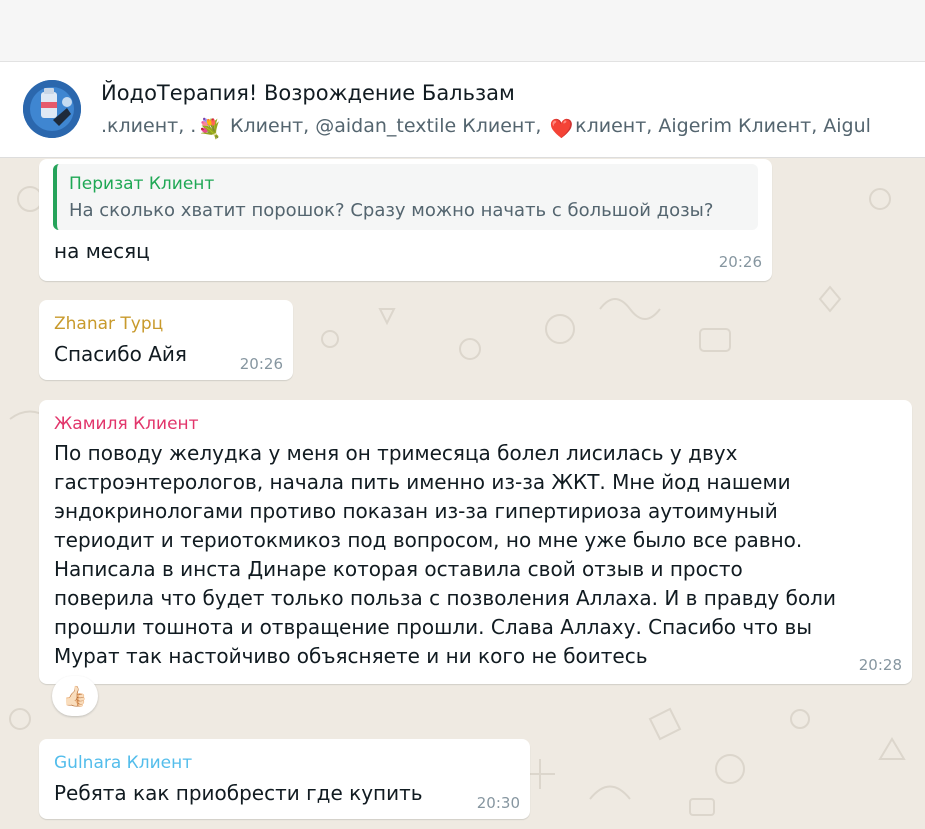 Image resolution: width=925 pixels, height=829 pixels. I want to click on message-timestamp: 20:28, so click(880, 665).